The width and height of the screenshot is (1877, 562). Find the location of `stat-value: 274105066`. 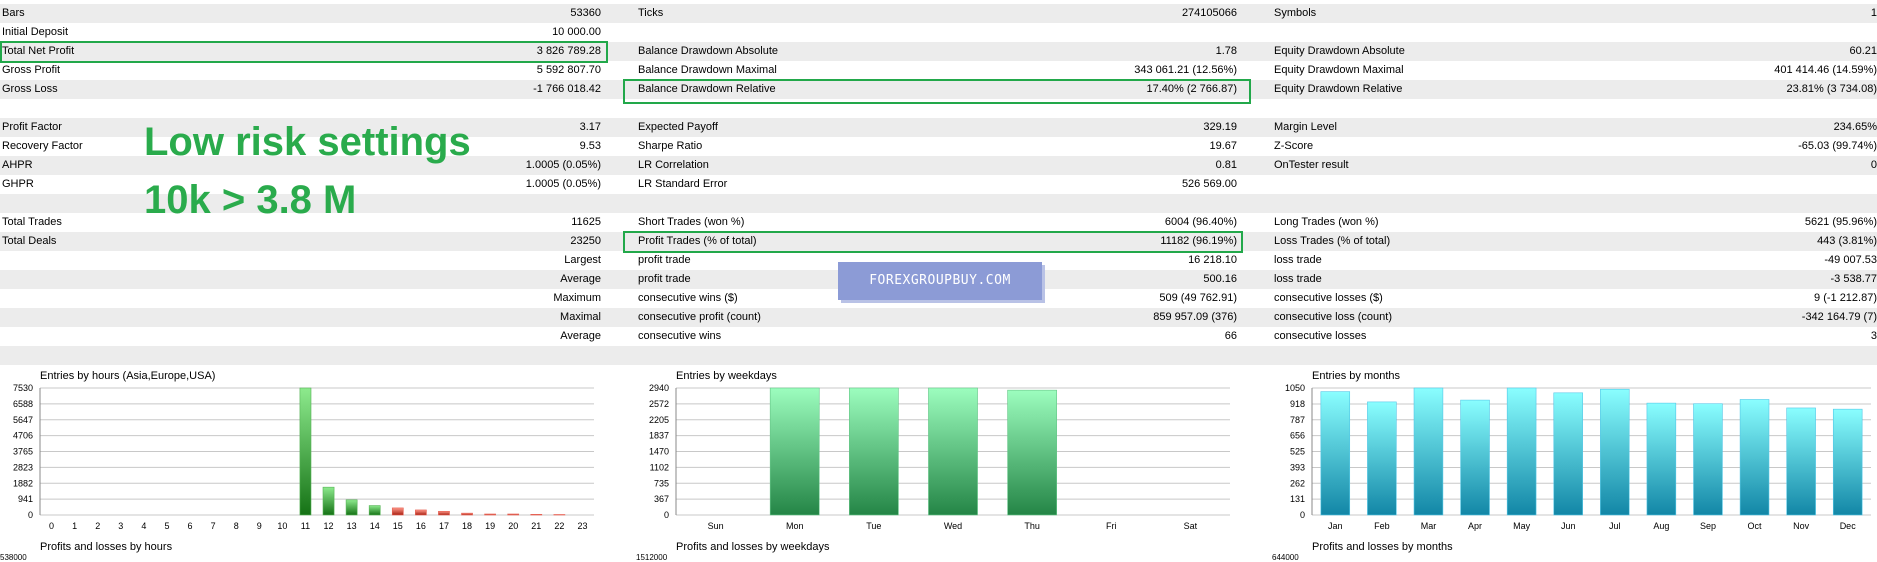

stat-value: 274105066 is located at coordinates (1209, 13).